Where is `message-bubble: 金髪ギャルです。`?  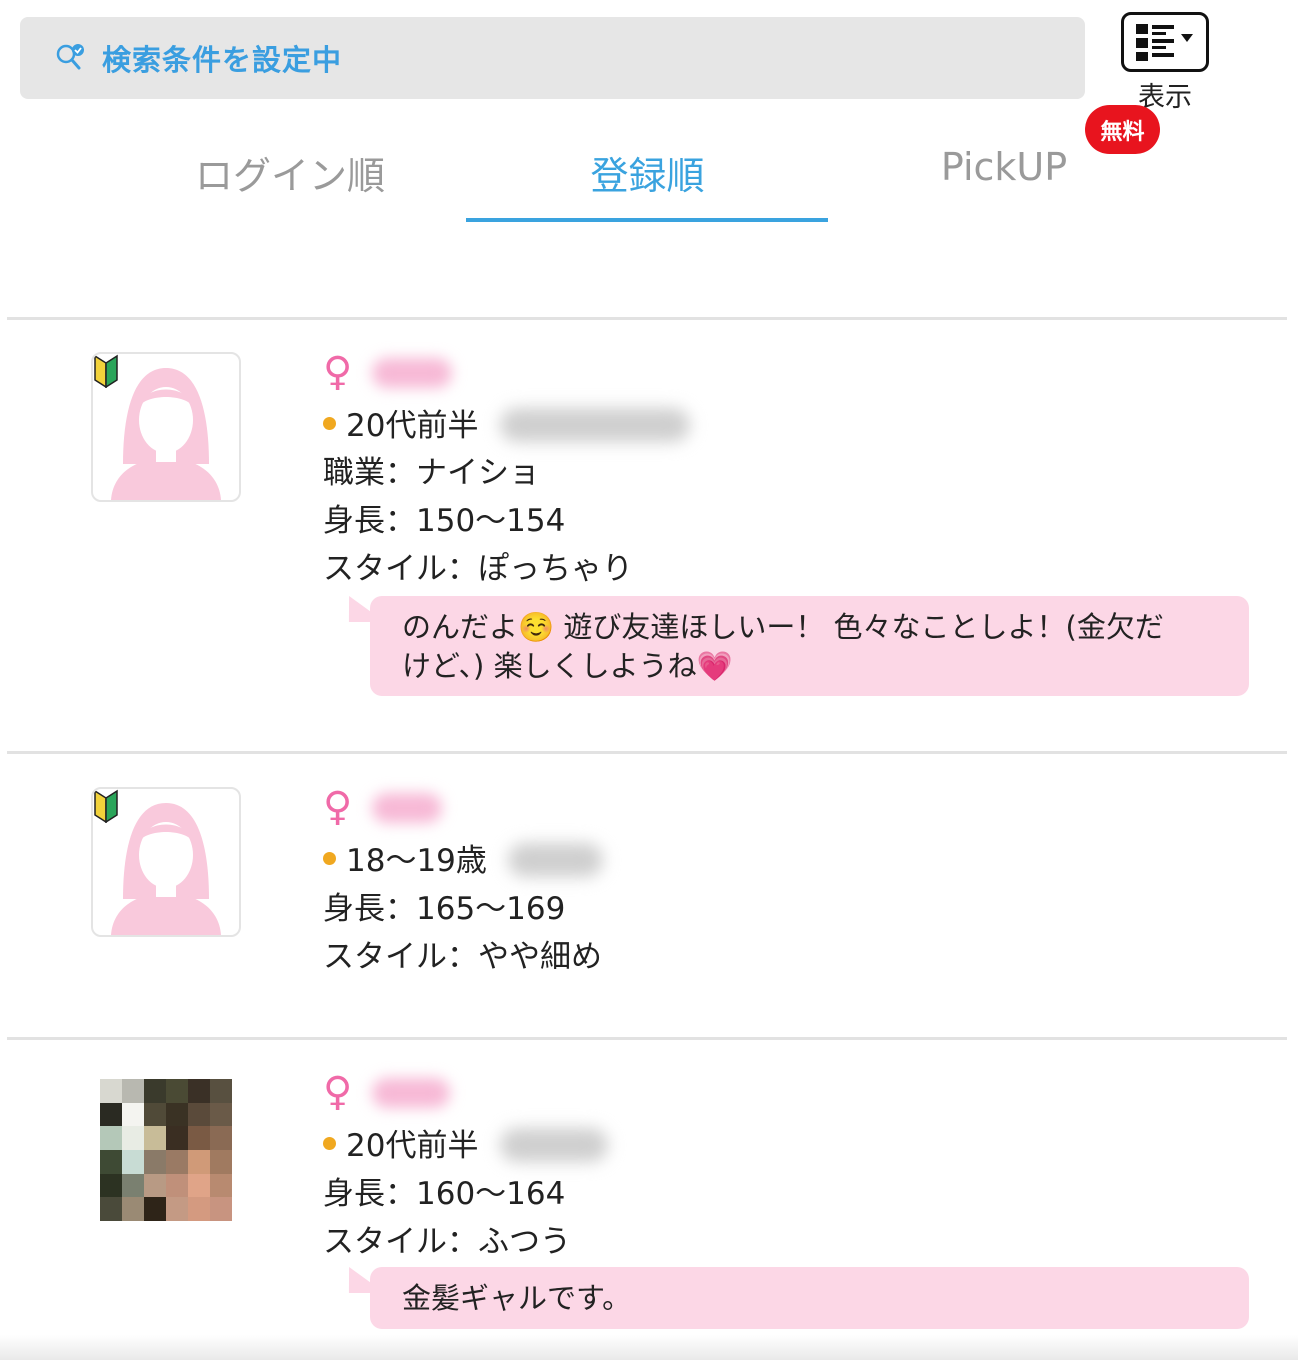 message-bubble: 金髪ギャルです。 is located at coordinates (809, 1298).